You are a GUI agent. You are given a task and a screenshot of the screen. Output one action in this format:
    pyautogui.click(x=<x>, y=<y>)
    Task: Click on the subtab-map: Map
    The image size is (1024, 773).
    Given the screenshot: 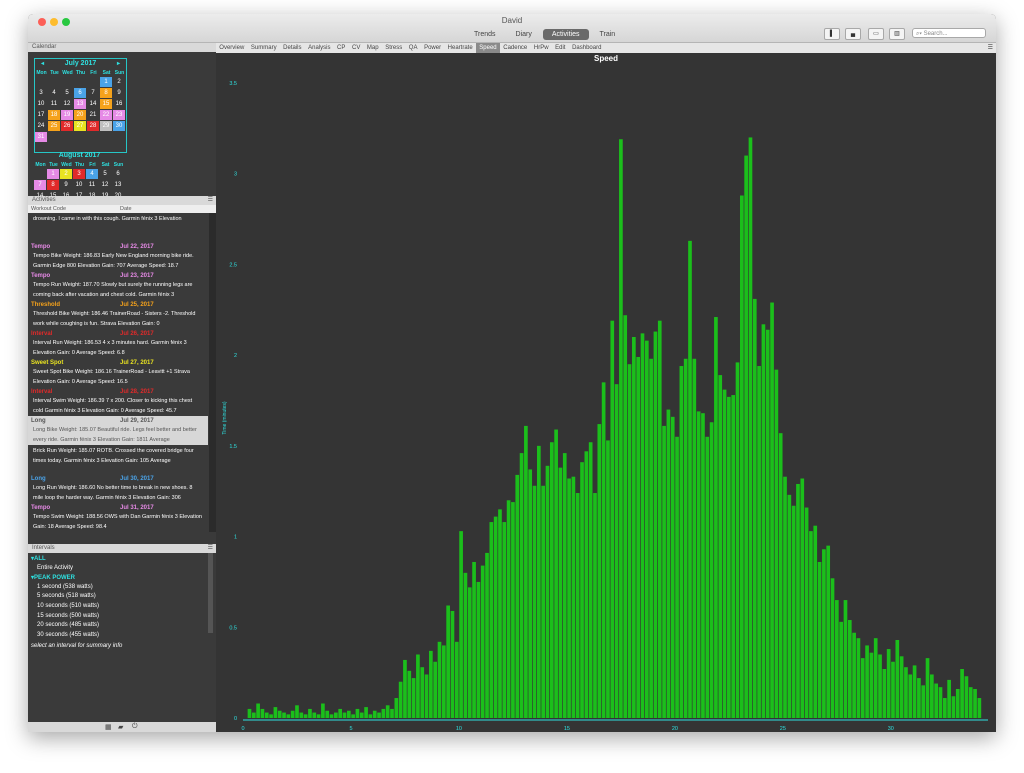 What is the action you would take?
    pyautogui.click(x=373, y=48)
    